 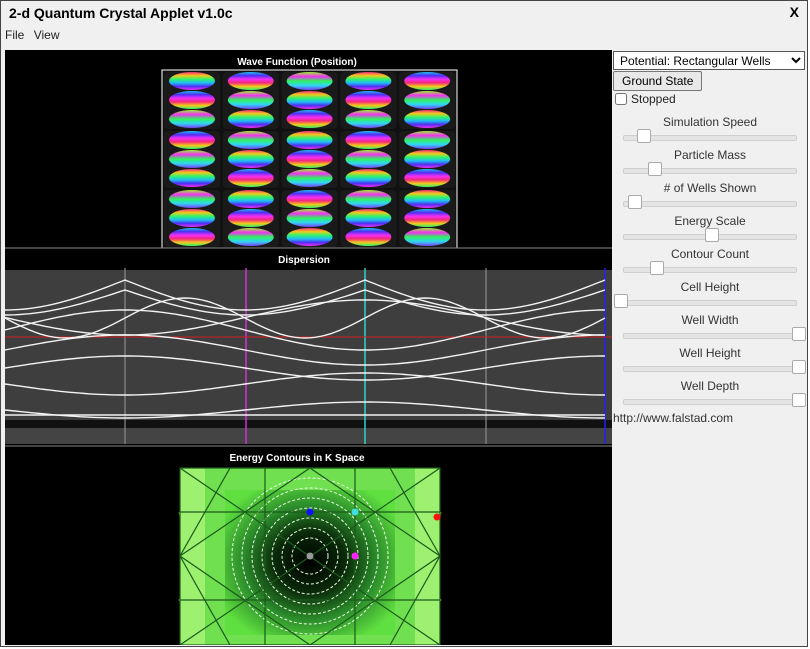 I want to click on stopped-label: Stopped, so click(x=653, y=99).